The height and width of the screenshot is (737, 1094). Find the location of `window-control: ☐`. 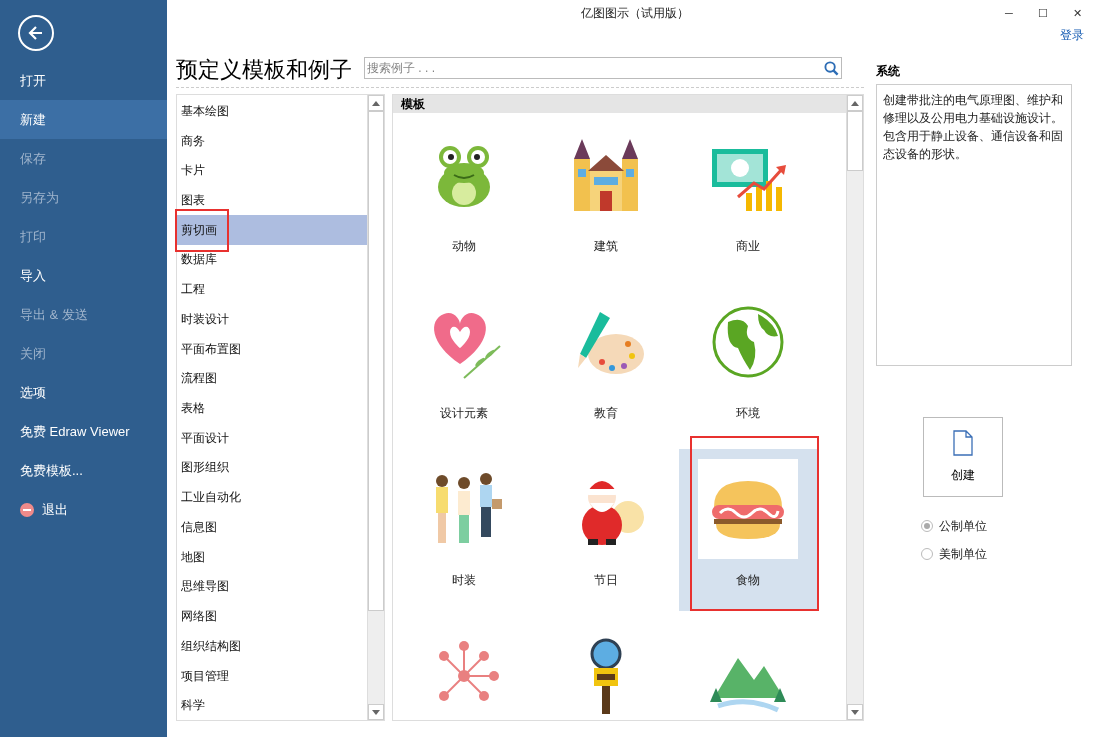

window-control: ☐ is located at coordinates (1043, 13).